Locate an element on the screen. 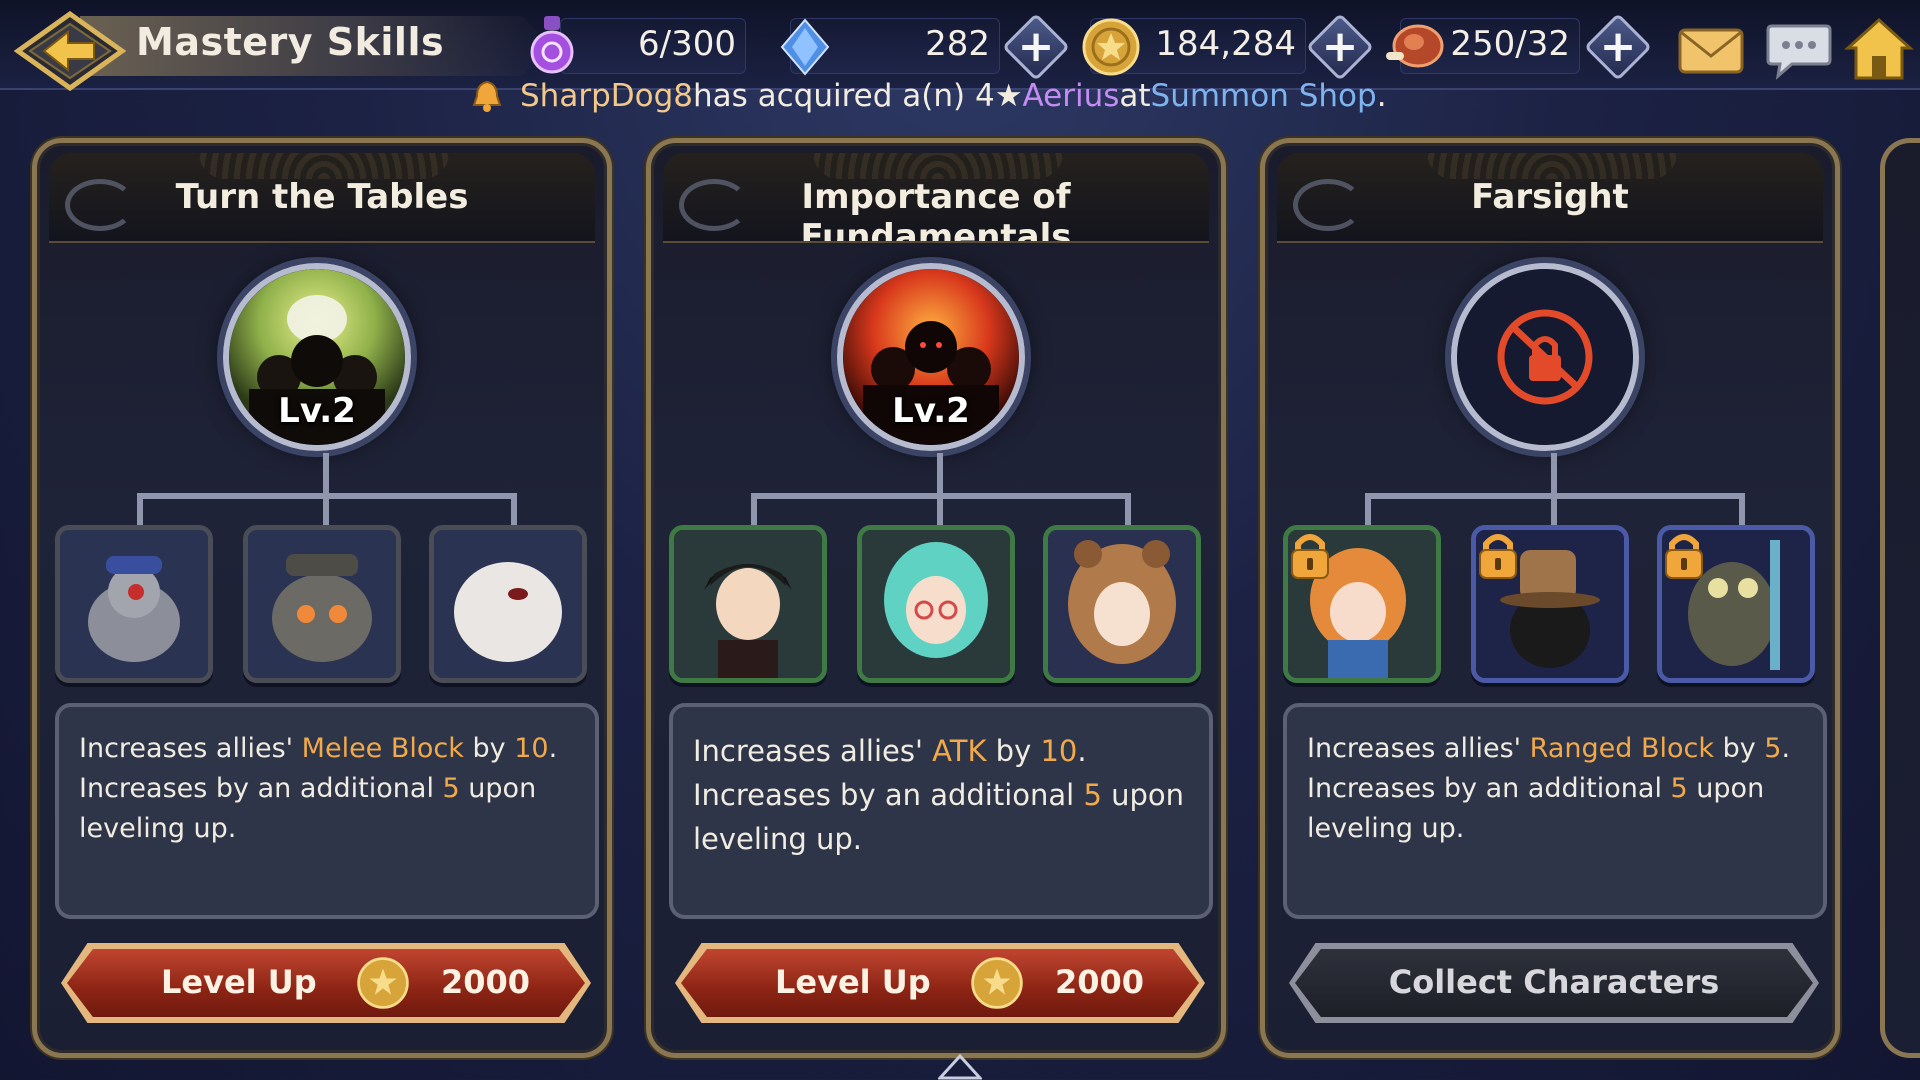 This screenshot has width=1920, height=1080. teal-hair-girl-portrait-icon is located at coordinates (936, 604).